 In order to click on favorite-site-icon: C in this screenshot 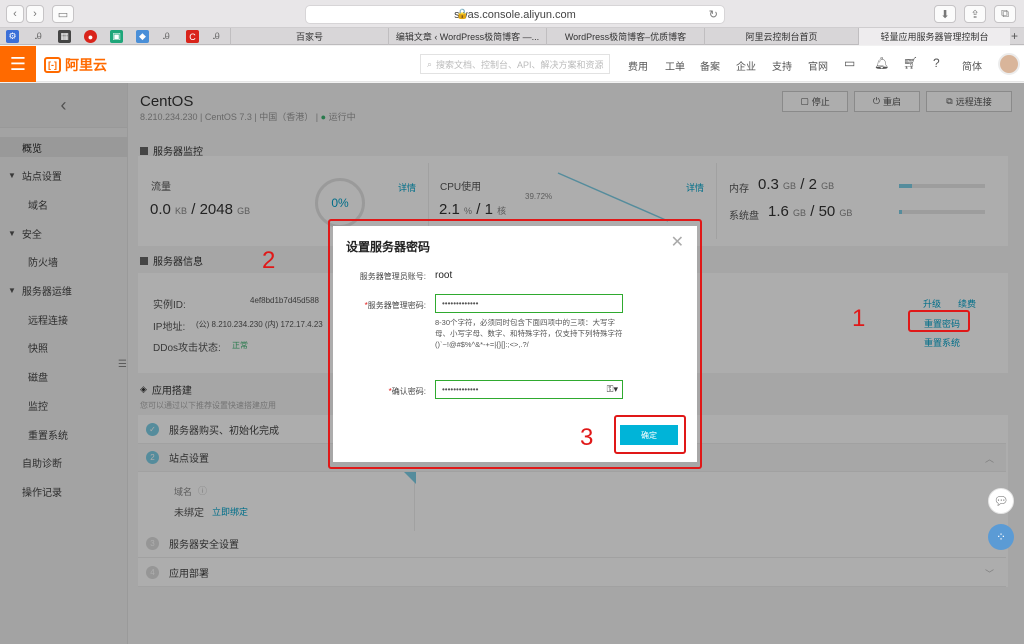, I will do `click(192, 36)`.